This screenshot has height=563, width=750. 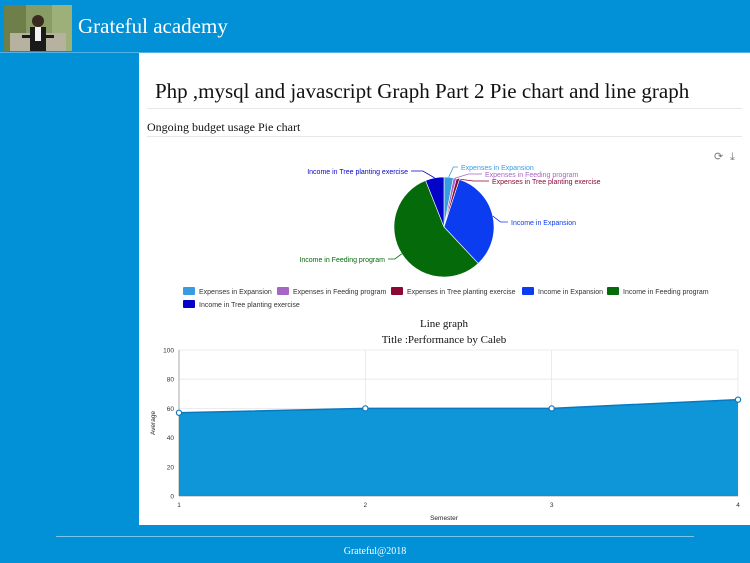 What do you see at coordinates (342, 260) in the screenshot?
I see `pie-slice-label: Income in Feeding program` at bounding box center [342, 260].